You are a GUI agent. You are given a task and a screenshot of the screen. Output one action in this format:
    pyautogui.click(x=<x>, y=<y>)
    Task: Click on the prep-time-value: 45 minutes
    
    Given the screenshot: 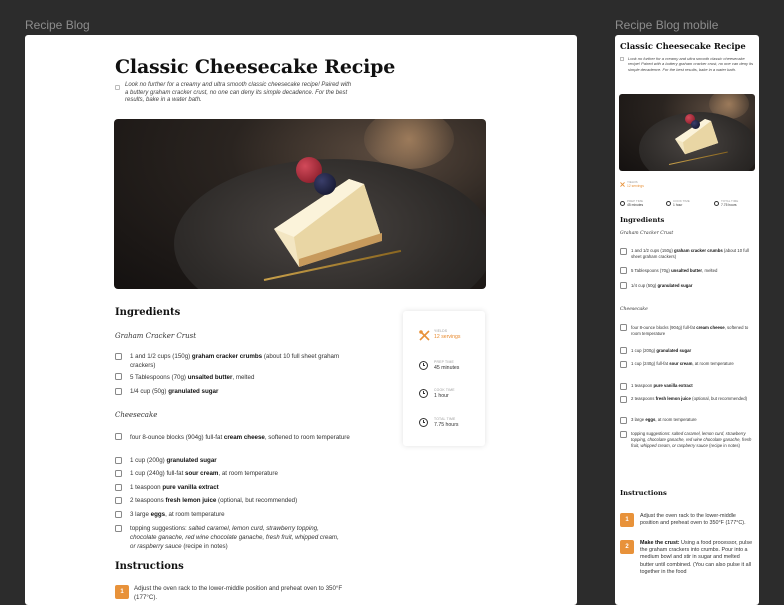 What is the action you would take?
    pyautogui.click(x=447, y=368)
    